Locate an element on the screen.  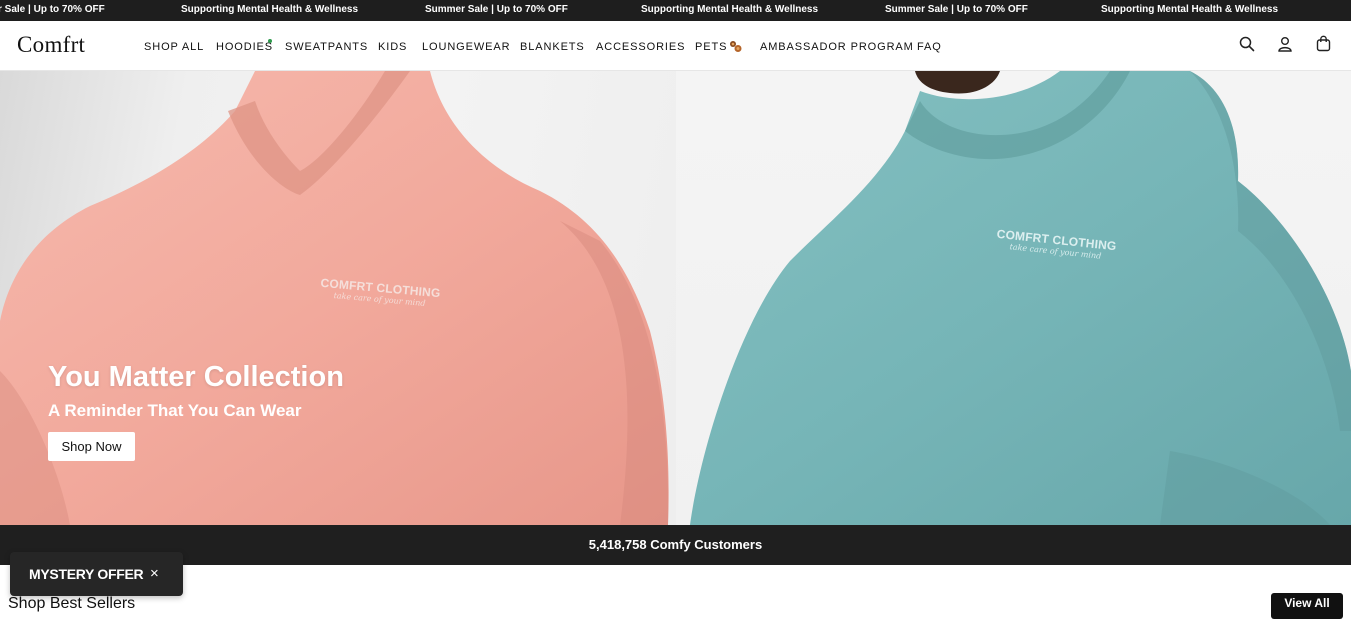
nav-ambassador-program: AMBASSADOR PROGRAM is located at coordinates (837, 47).